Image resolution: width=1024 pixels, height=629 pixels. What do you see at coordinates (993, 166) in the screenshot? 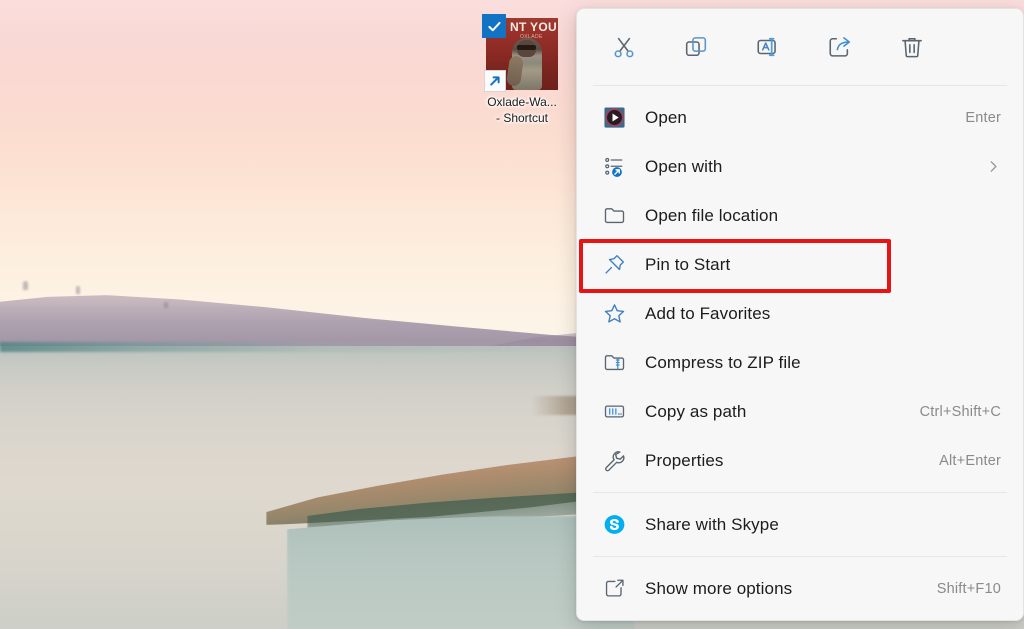
I see `chevron-right-icon` at bounding box center [993, 166].